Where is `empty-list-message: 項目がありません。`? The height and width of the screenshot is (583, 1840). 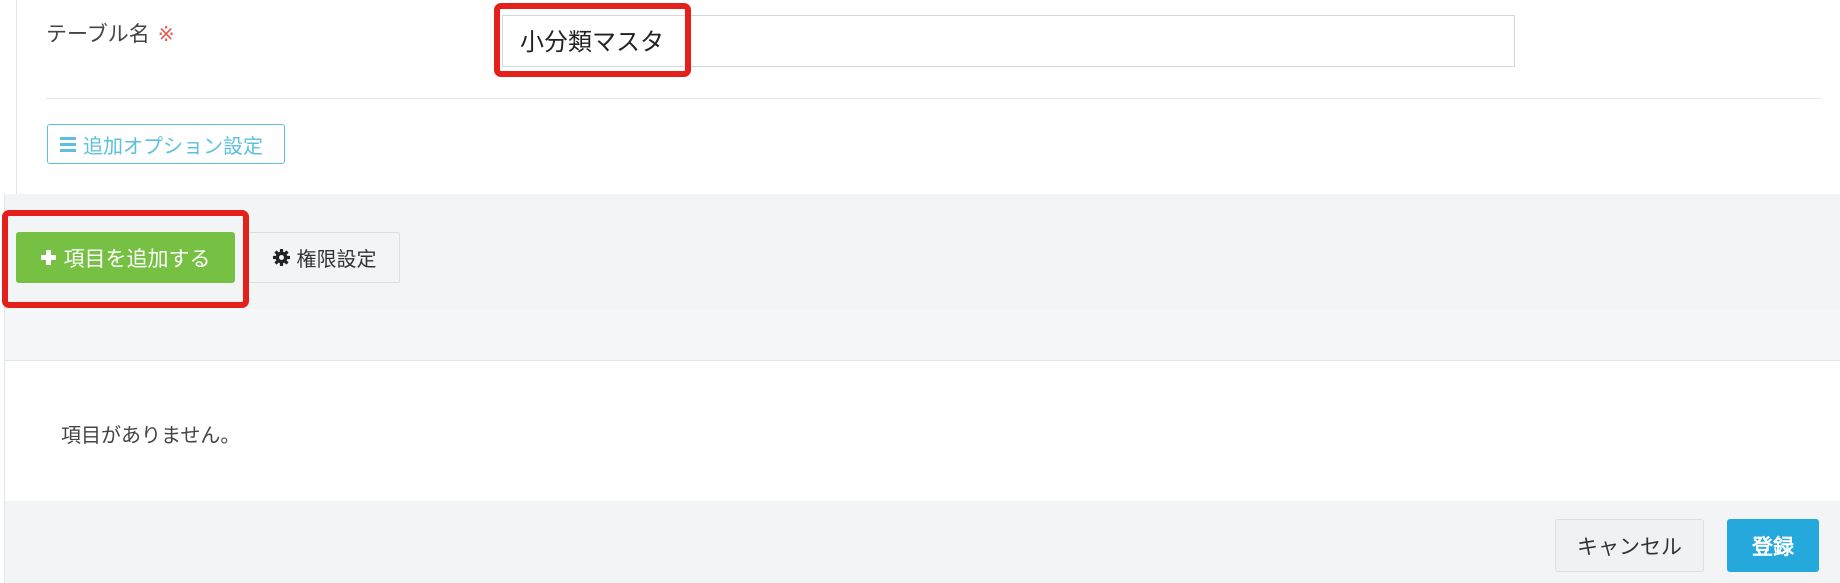
empty-list-message: 項目がありません。 is located at coordinates (151, 435).